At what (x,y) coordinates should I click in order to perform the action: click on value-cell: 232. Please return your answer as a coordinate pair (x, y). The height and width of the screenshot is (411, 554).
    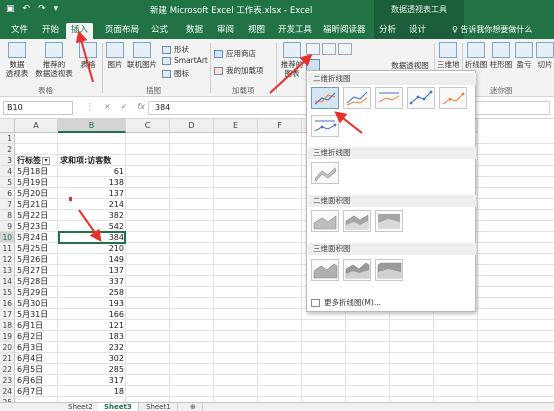
    Looking at the image, I should click on (92, 347).